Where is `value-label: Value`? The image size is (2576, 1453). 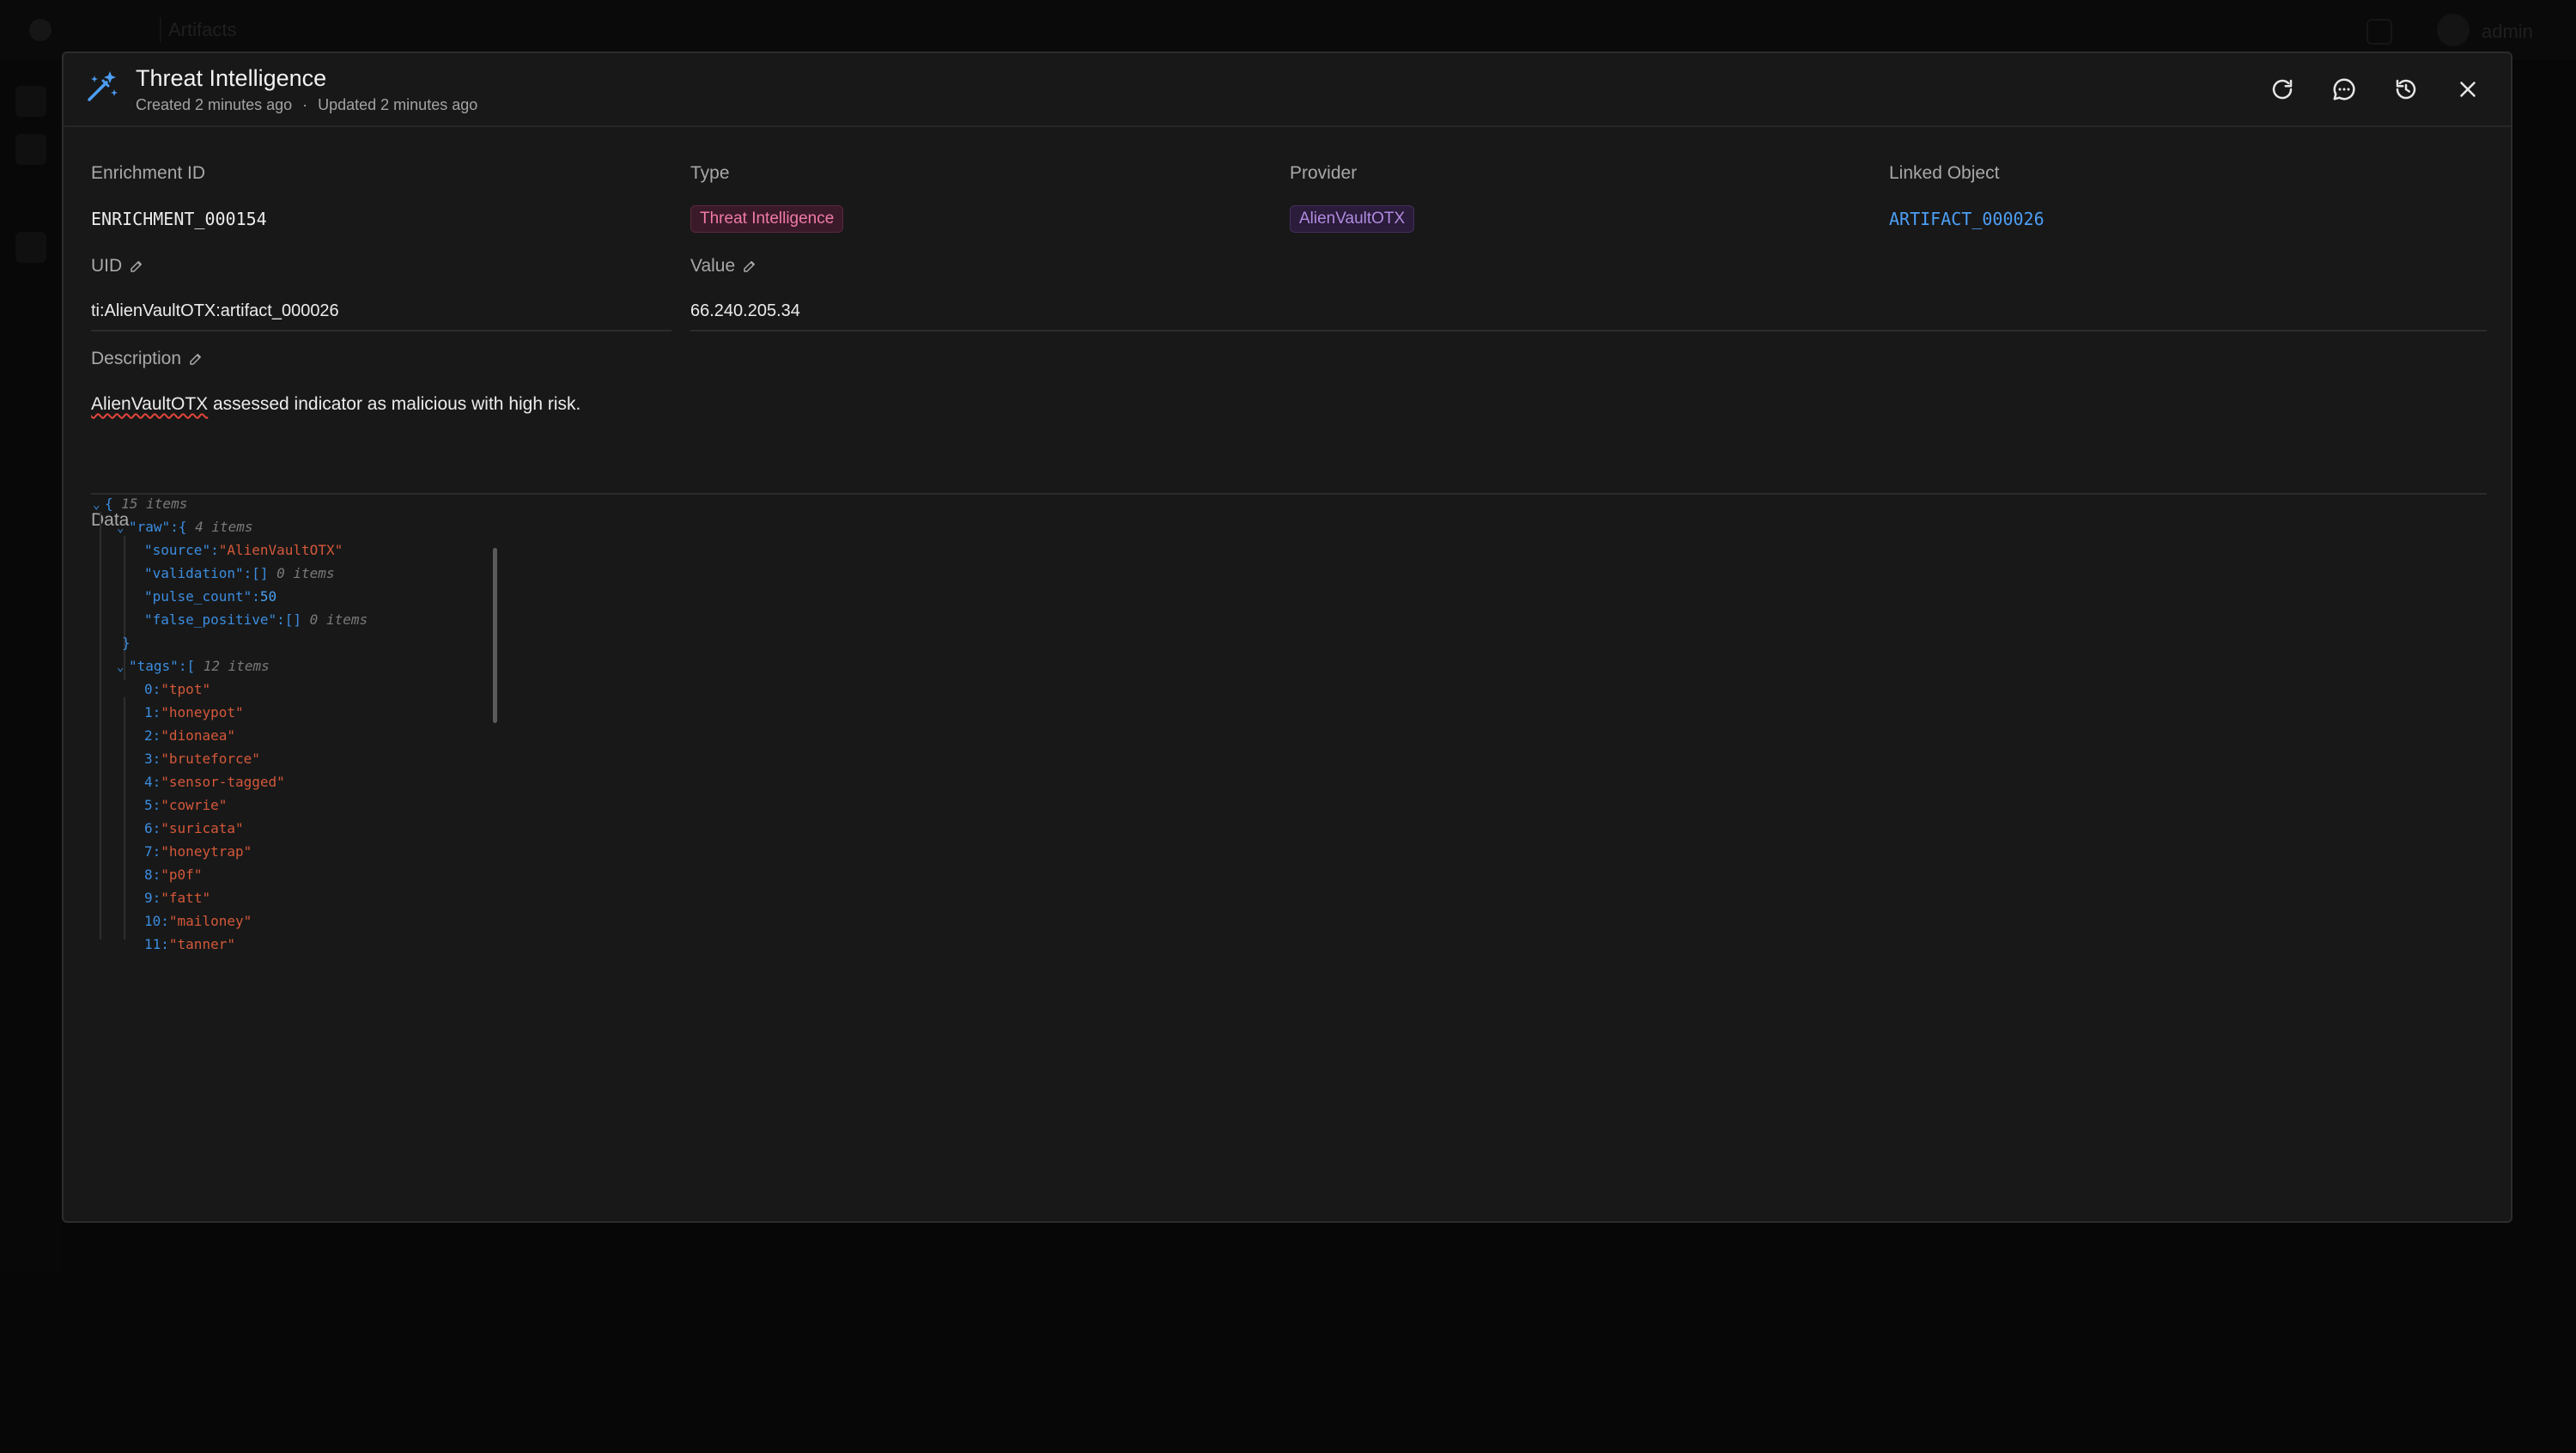
value-label: Value is located at coordinates (724, 267).